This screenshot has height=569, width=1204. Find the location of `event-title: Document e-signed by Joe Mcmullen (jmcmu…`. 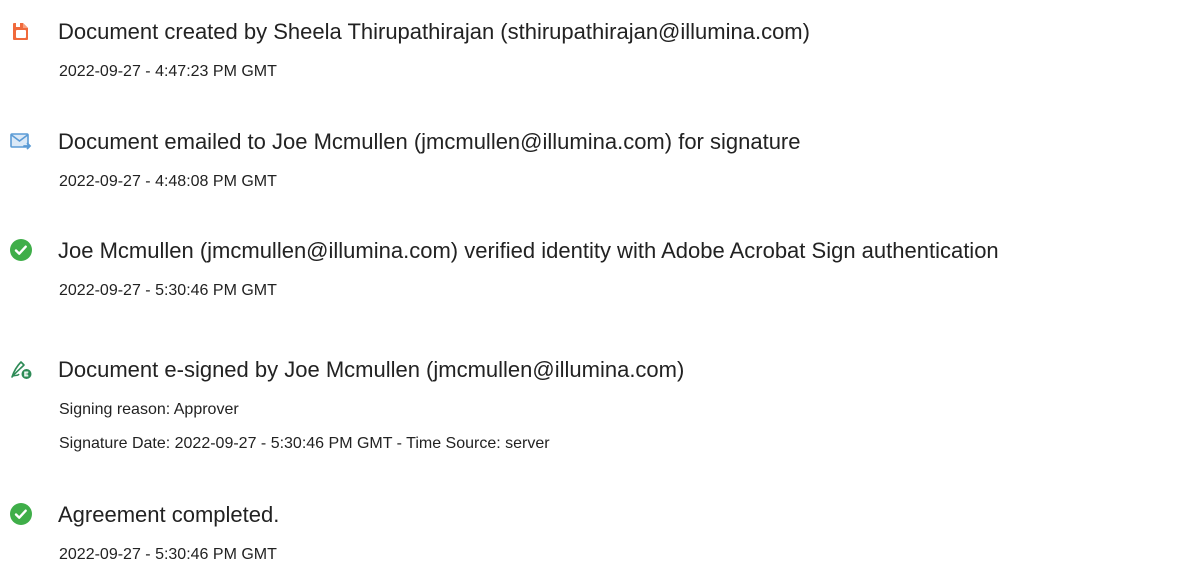

event-title: Document e-signed by Joe Mcmullen (jmcmu… is located at coordinates (371, 369).